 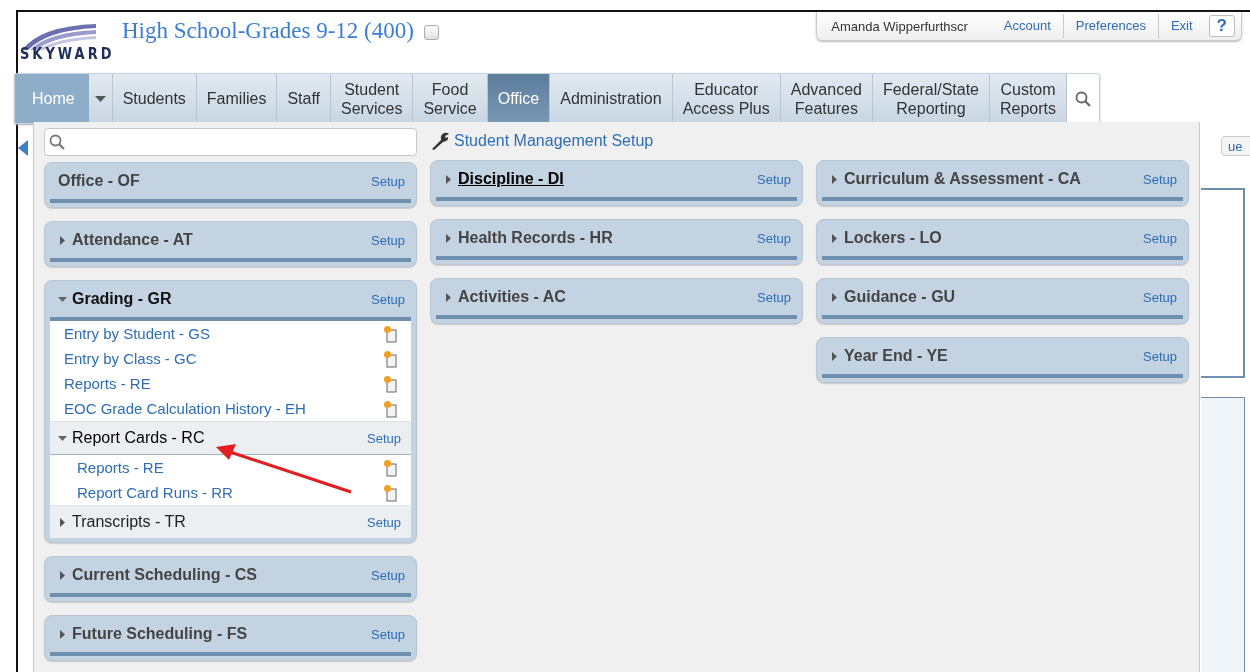 I want to click on module-title: Lockers - LO, so click(x=991, y=238).